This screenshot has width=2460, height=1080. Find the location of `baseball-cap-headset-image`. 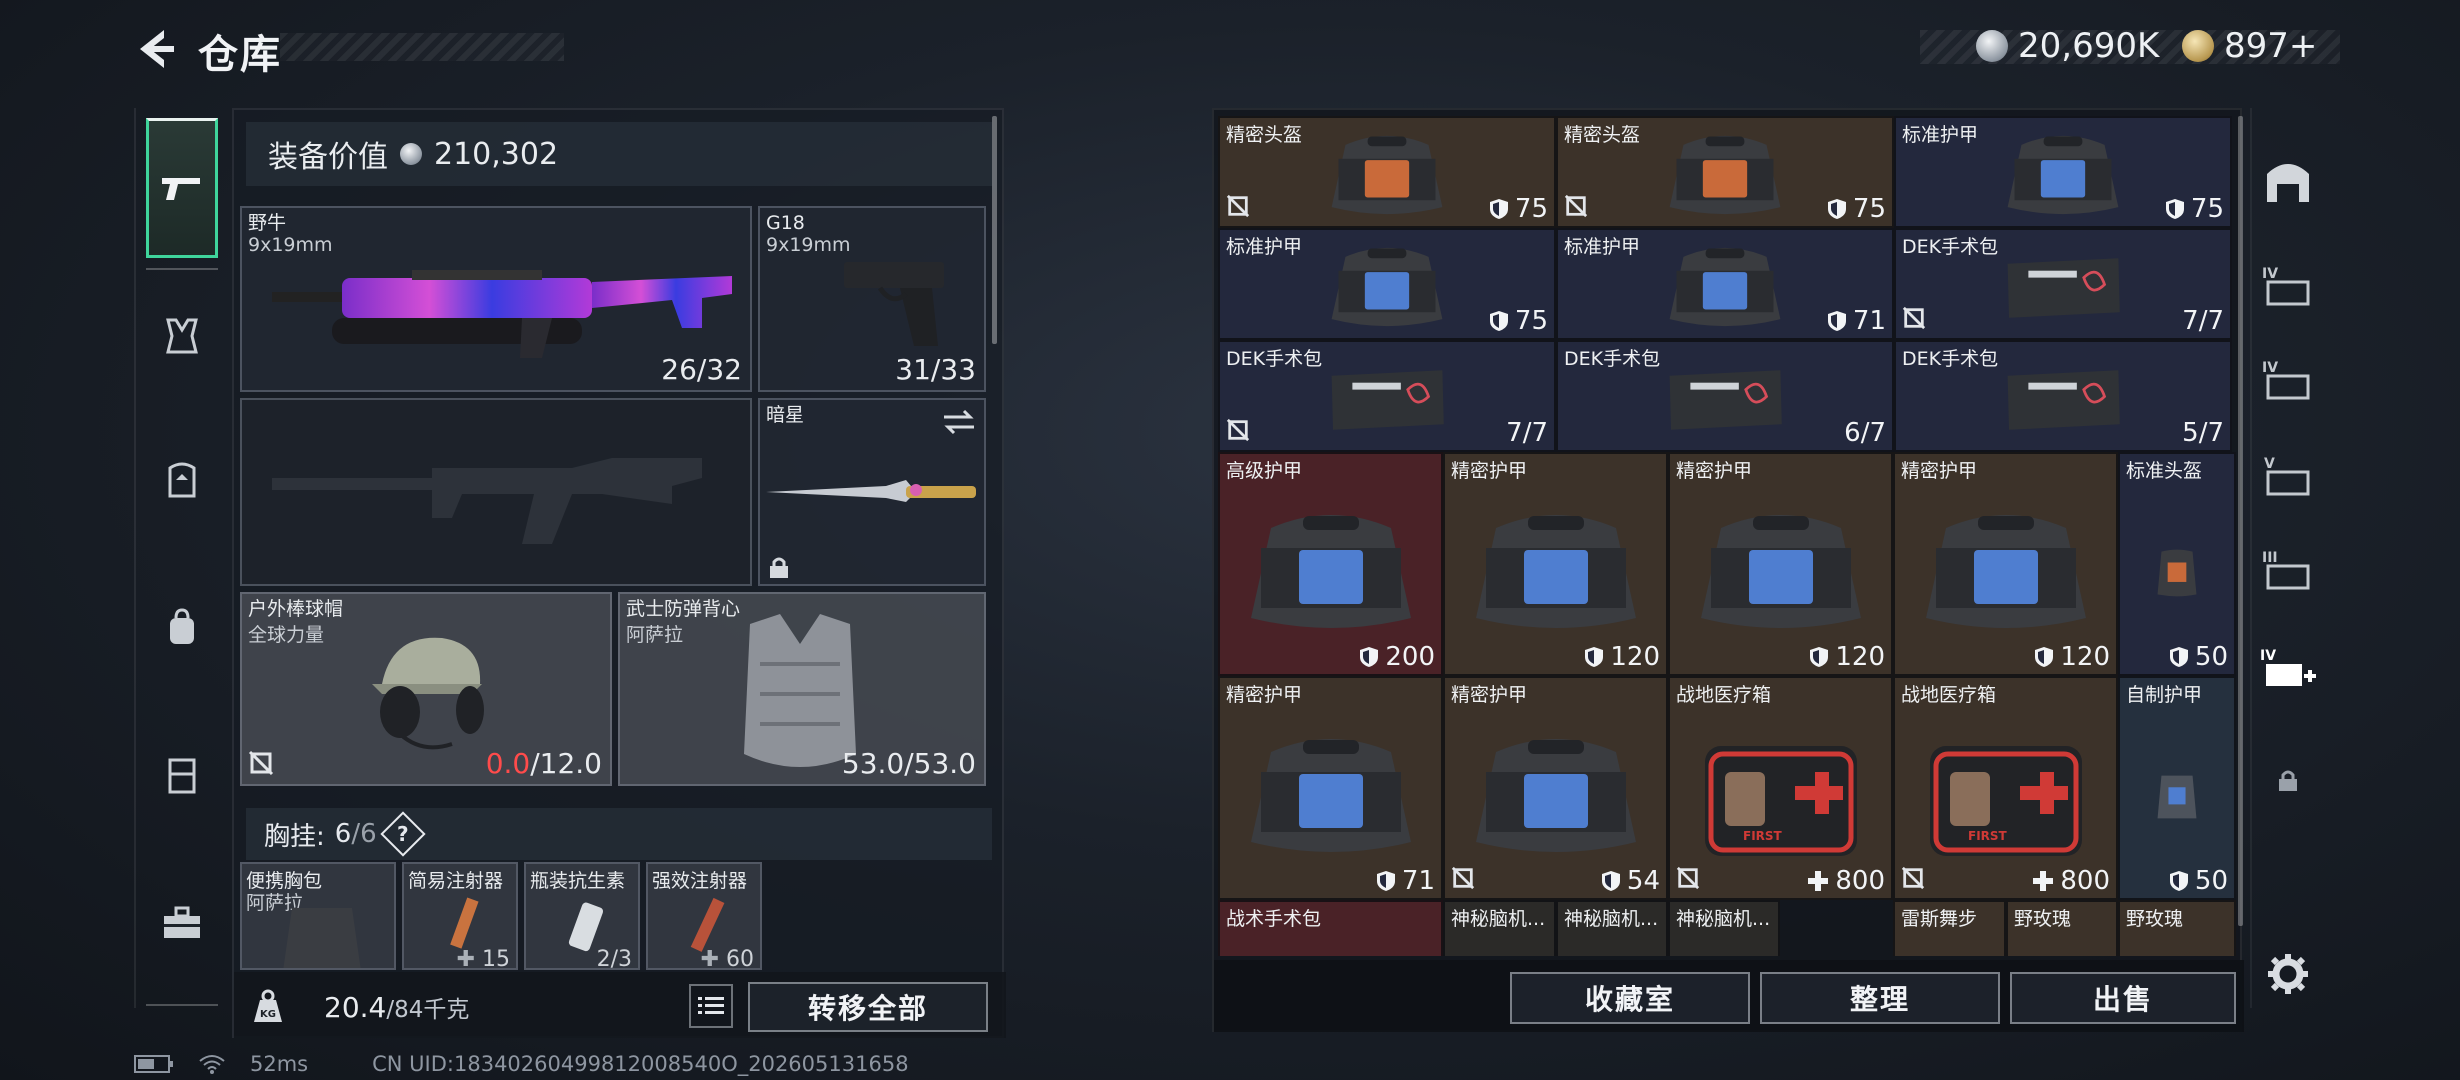

baseball-cap-headset-image is located at coordinates (428, 693).